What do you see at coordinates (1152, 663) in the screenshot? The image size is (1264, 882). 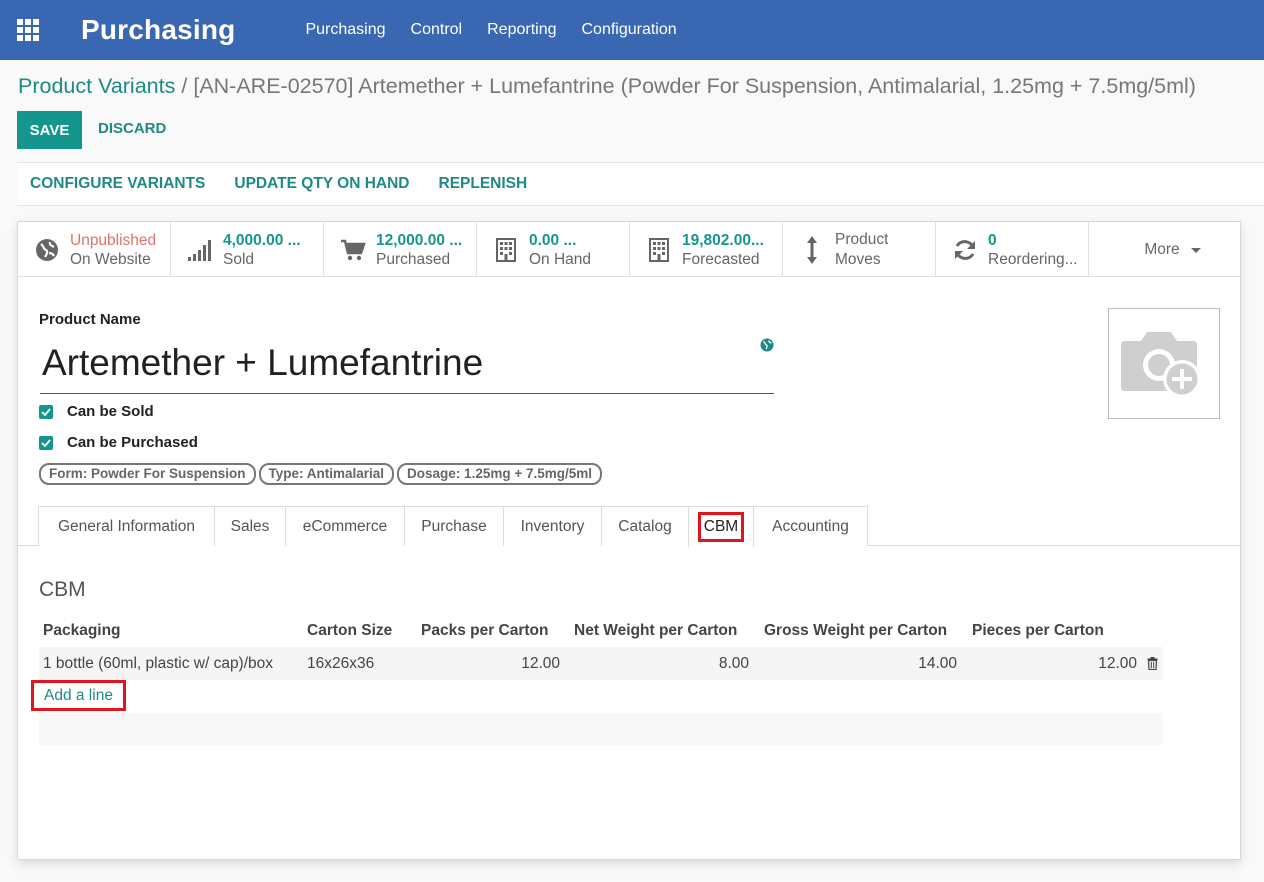 I see `trash-icon` at bounding box center [1152, 663].